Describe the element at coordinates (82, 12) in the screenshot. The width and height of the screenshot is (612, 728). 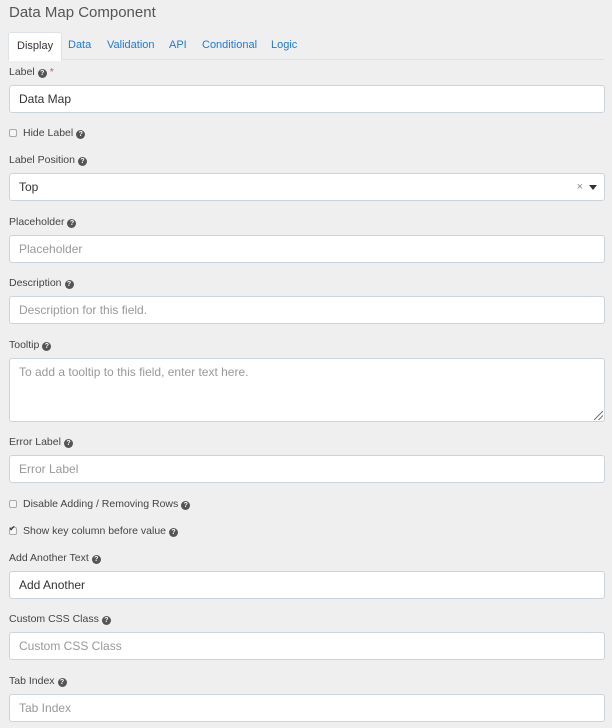
I see `page-title: Data Map Component` at that location.